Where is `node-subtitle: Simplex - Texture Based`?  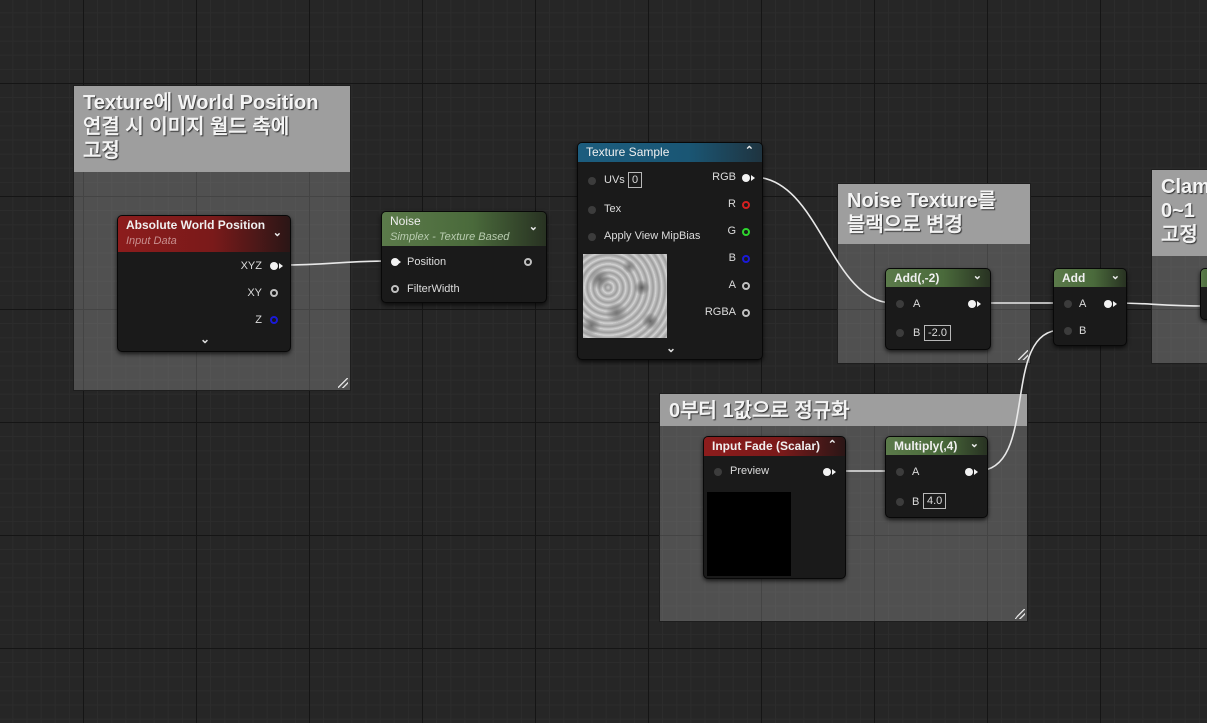
node-subtitle: Simplex - Texture Based is located at coordinates (450, 237).